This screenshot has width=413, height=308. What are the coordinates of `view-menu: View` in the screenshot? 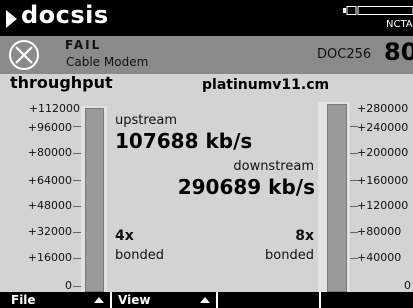 It's located at (164, 300).